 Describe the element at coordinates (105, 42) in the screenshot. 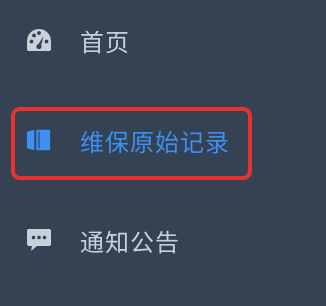

I see `sidebar-item-label: 首页` at that location.